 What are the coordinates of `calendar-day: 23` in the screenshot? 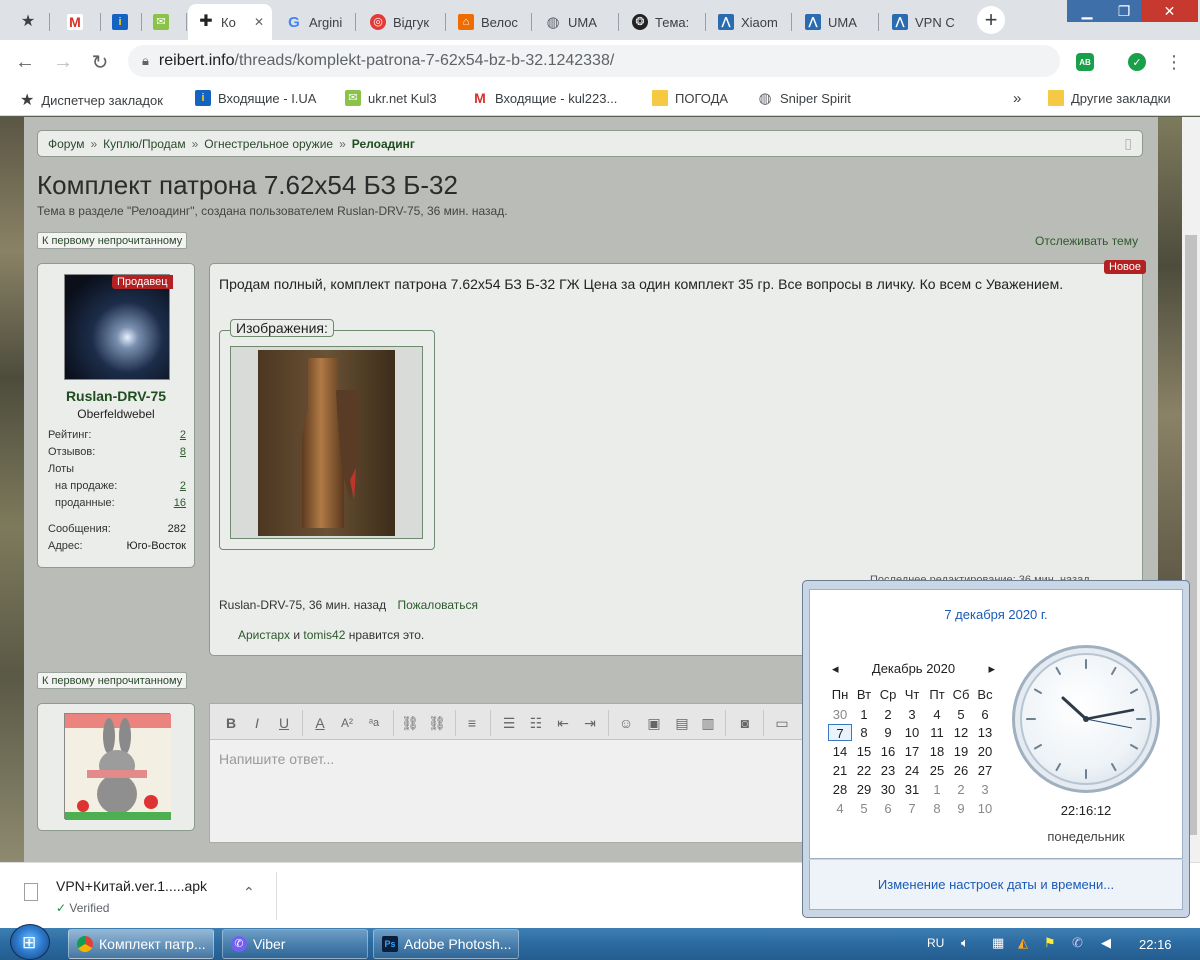 It's located at (888, 770).